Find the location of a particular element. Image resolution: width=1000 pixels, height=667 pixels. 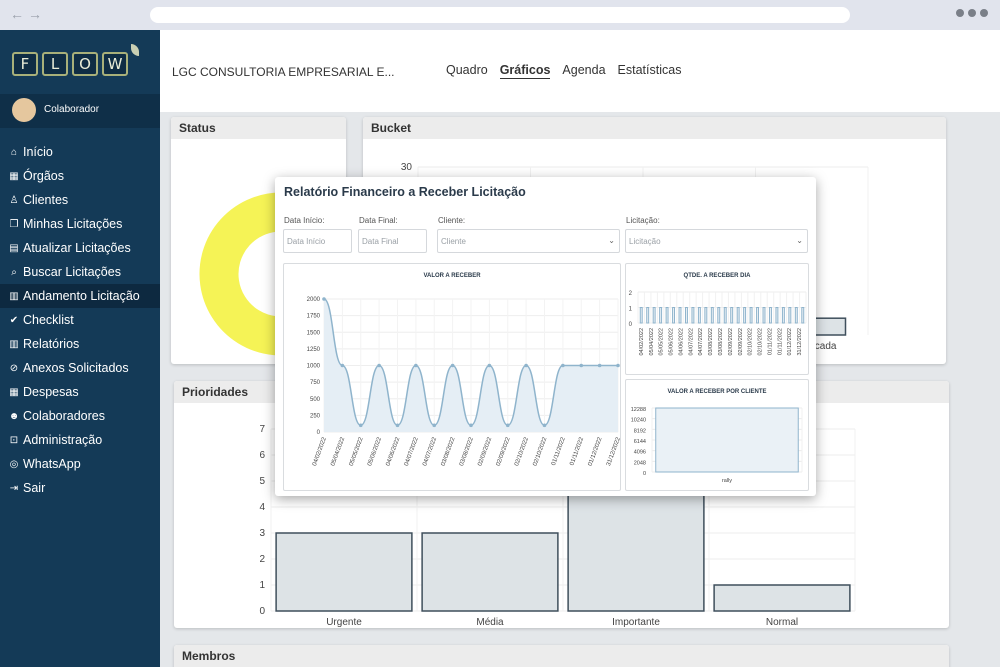

logo-letter: W is located at coordinates (115, 64).